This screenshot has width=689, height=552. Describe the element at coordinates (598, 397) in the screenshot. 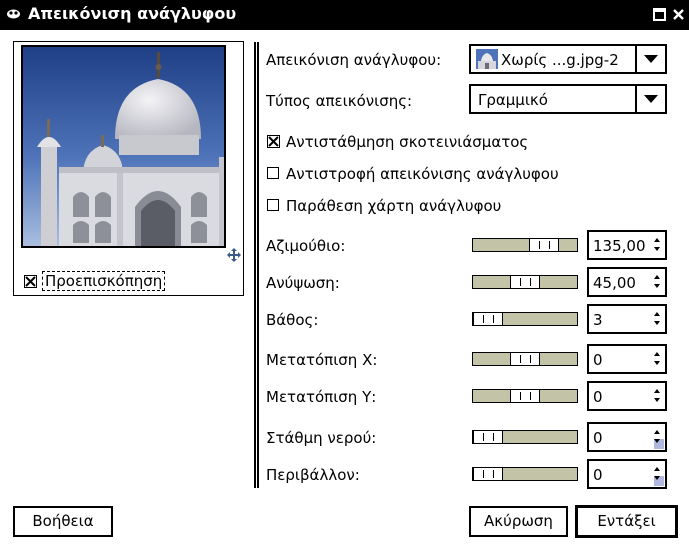

I see `offset-y-value: 0` at that location.